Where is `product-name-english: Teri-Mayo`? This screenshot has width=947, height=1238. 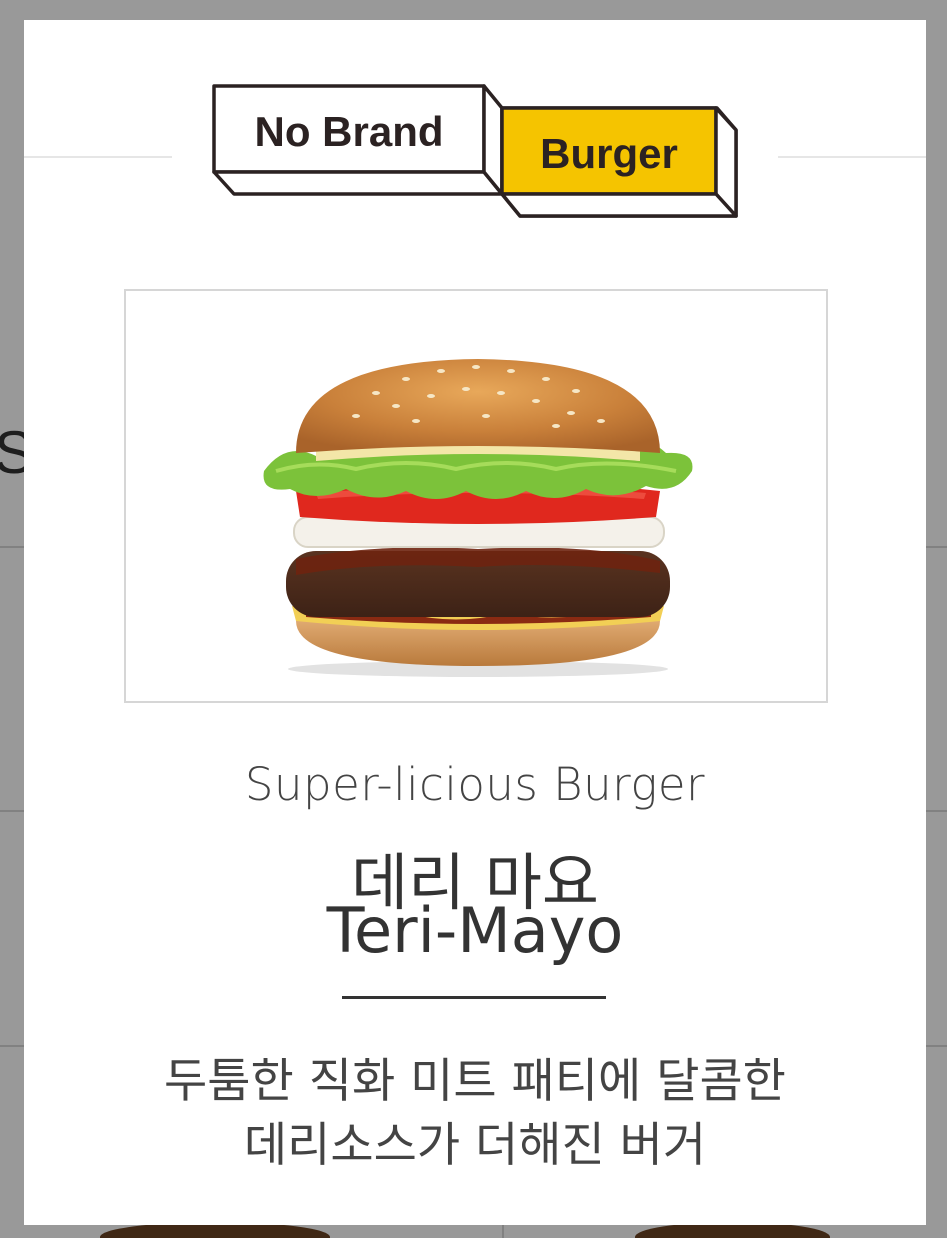 product-name-english: Teri-Mayo is located at coordinates (475, 930).